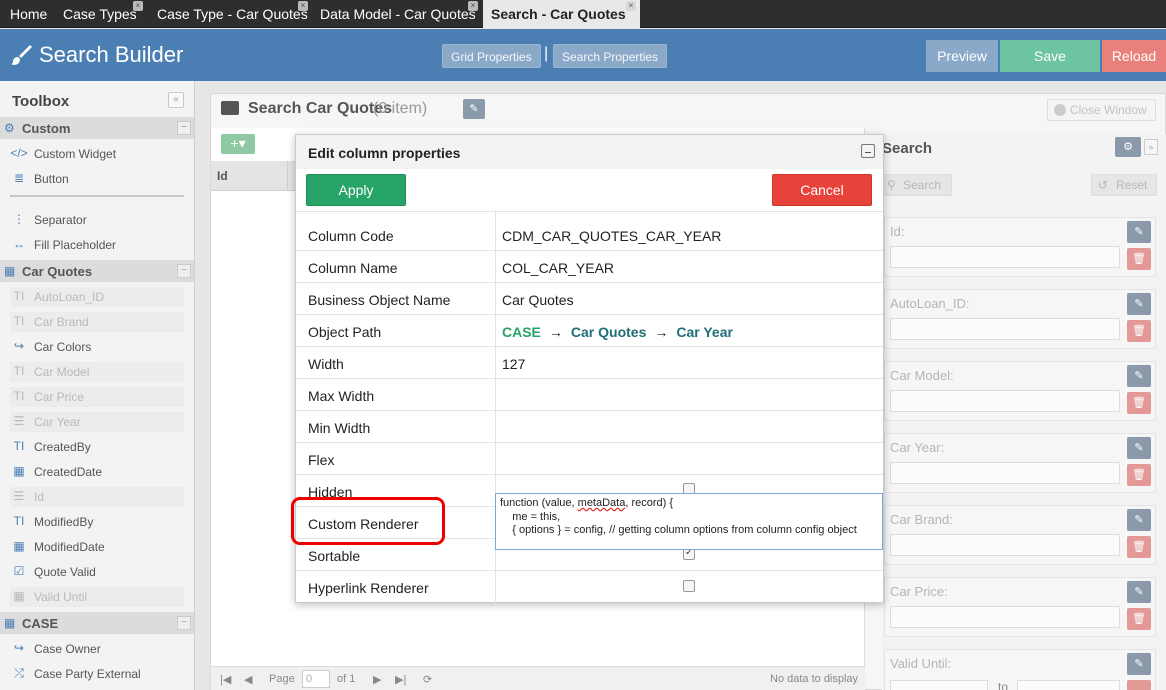 This screenshot has height=690, width=1166. I want to click on business-object-name-value: Car Quotes, so click(538, 300).